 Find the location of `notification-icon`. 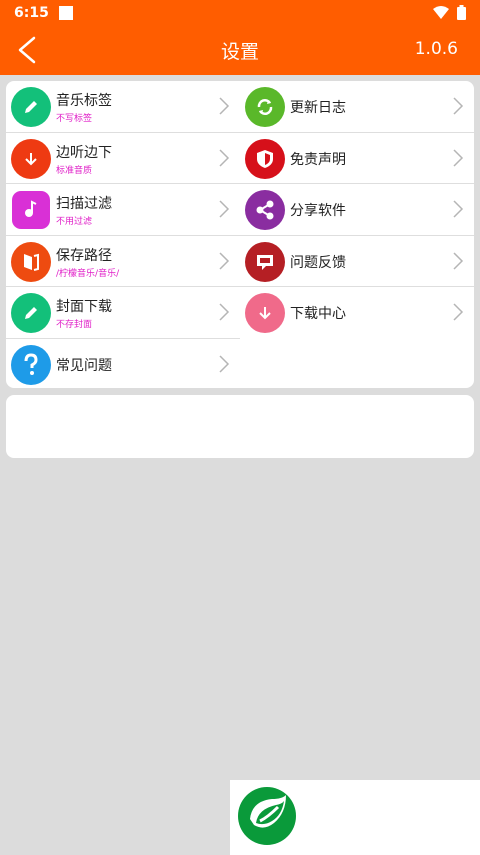

notification-icon is located at coordinates (65, 12).